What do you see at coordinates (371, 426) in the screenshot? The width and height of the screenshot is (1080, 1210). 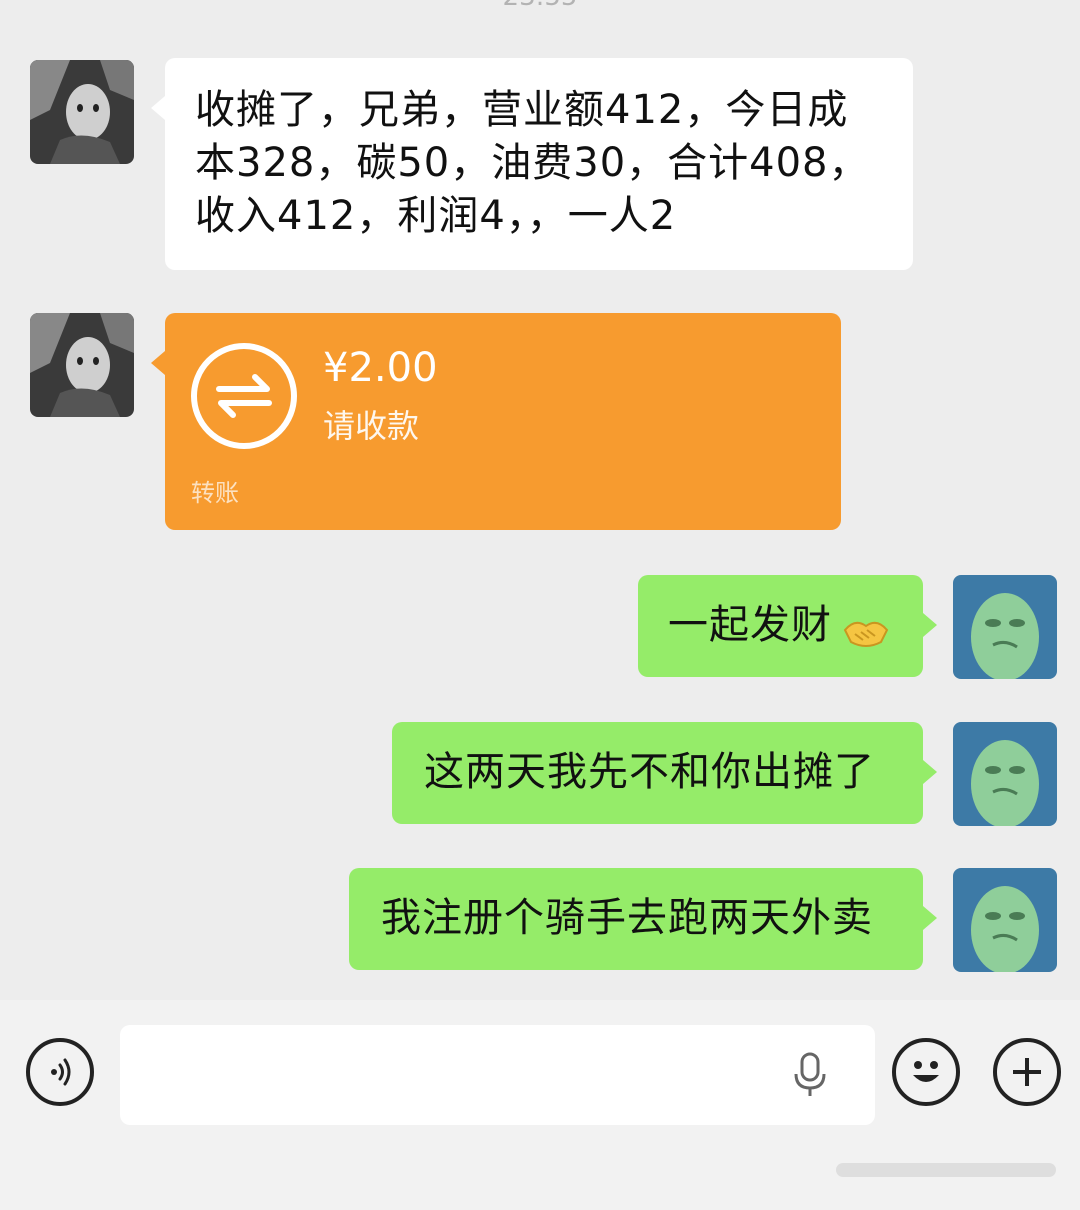 I see `transfer-status: 请收款` at bounding box center [371, 426].